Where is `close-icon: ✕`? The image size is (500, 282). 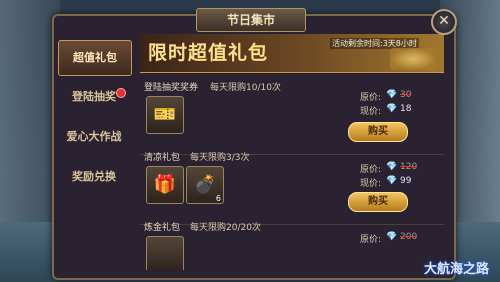
close-icon: ✕ is located at coordinates (444, 21).